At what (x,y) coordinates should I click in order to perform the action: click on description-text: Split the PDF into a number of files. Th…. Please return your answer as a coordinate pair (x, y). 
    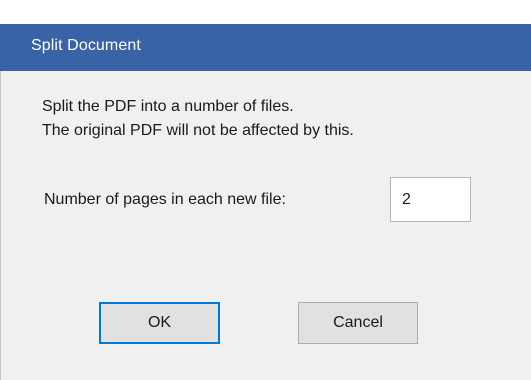
    Looking at the image, I should click on (198, 119).